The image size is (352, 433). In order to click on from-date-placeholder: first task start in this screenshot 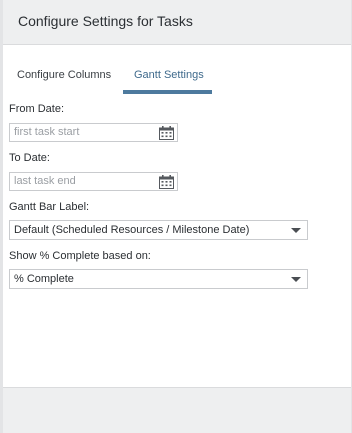, I will do `click(47, 132)`.